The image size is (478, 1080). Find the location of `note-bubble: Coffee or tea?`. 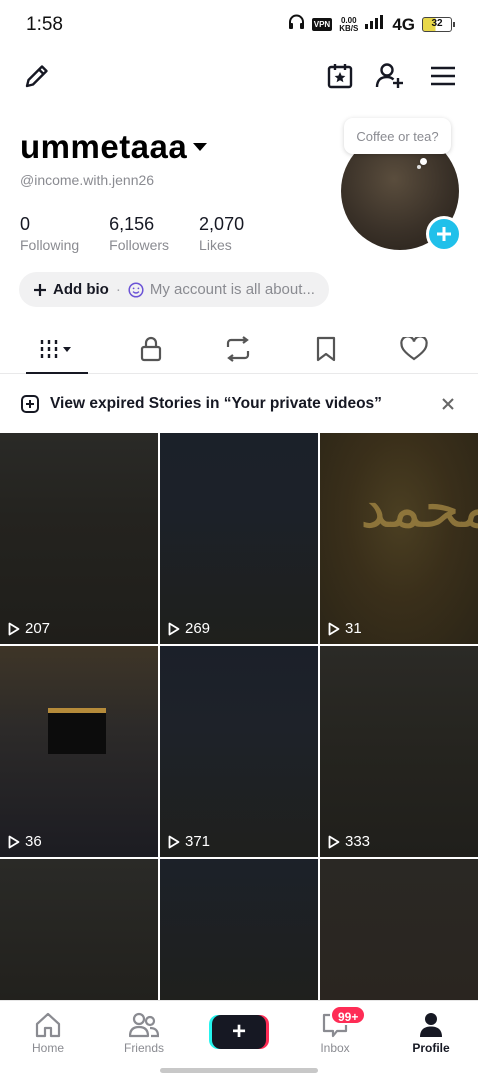

note-bubble: Coffee or tea? is located at coordinates (397, 136).